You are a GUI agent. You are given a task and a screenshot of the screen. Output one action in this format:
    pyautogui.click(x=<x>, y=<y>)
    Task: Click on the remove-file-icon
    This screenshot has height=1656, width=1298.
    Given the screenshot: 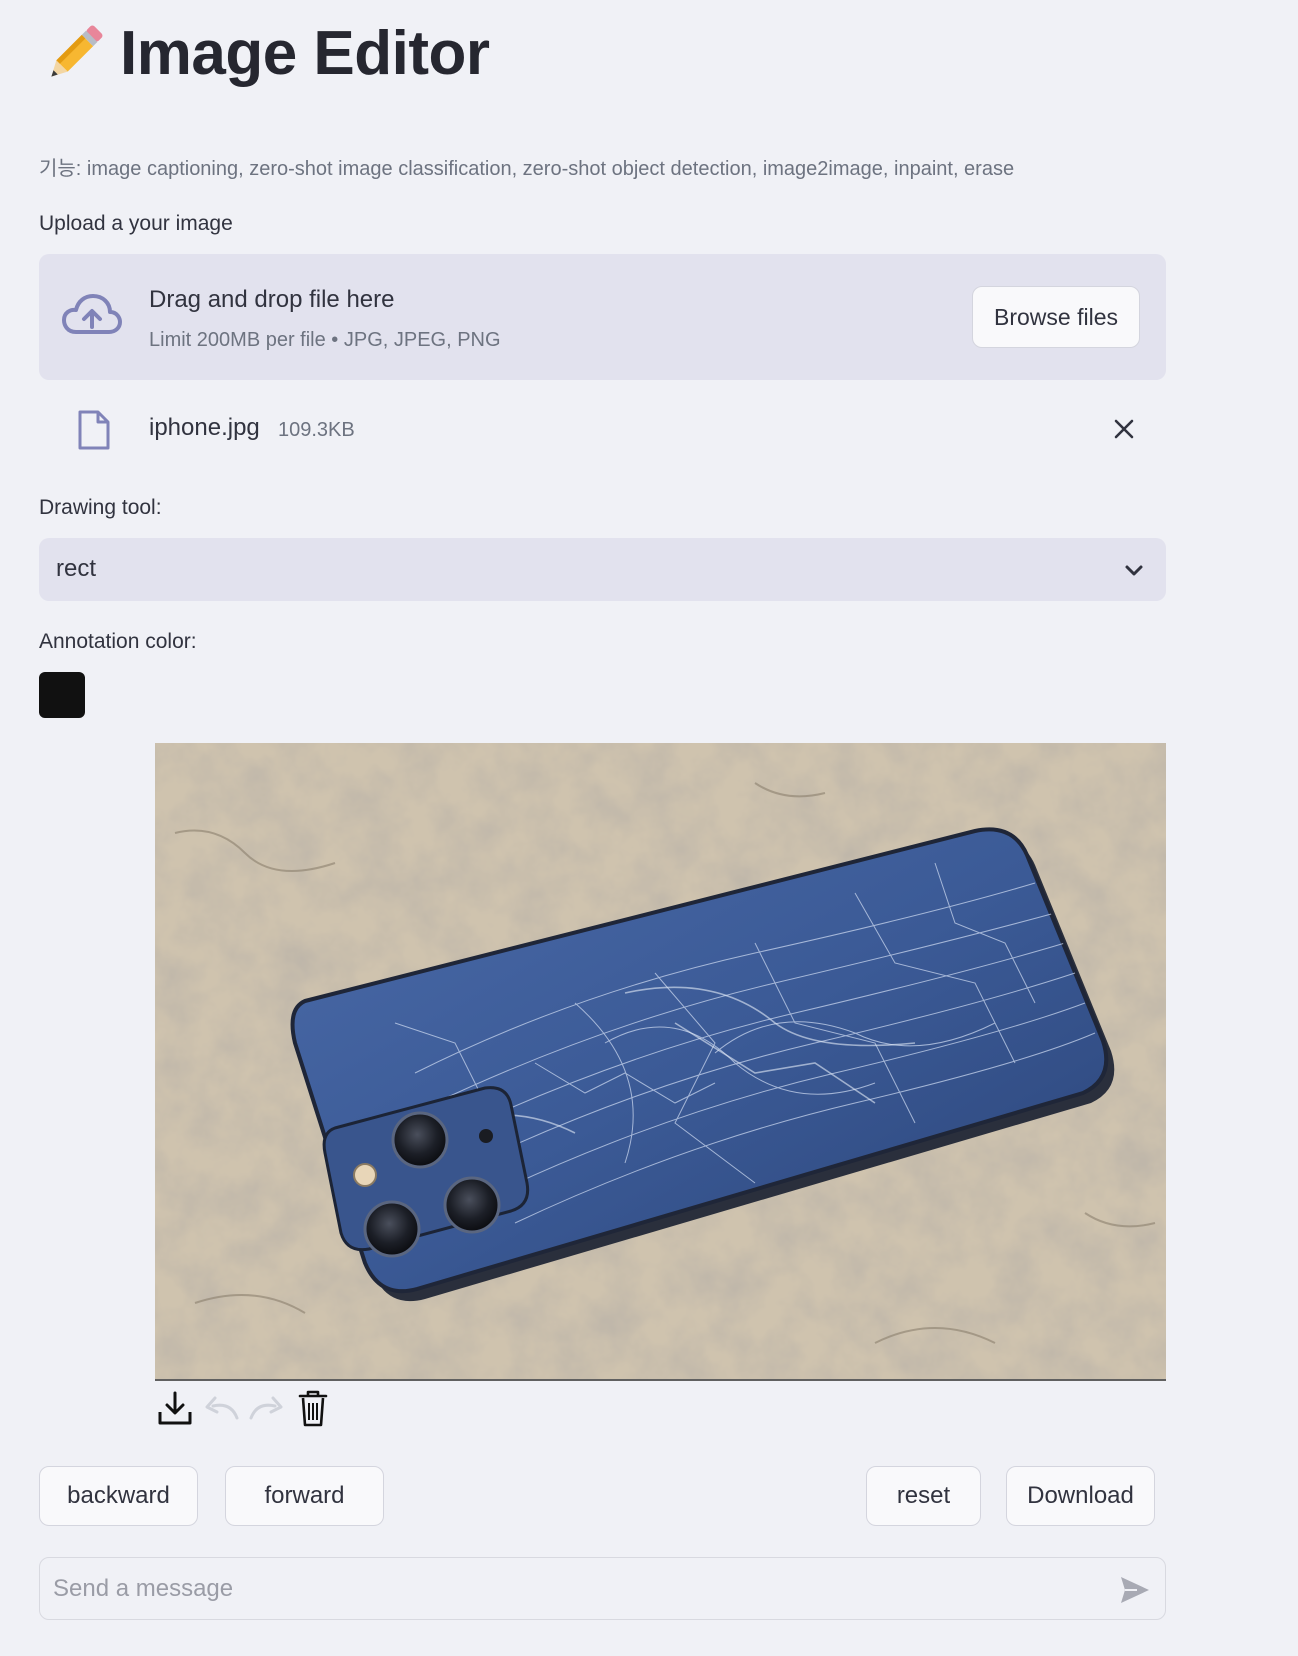 What is the action you would take?
    pyautogui.click(x=1124, y=429)
    